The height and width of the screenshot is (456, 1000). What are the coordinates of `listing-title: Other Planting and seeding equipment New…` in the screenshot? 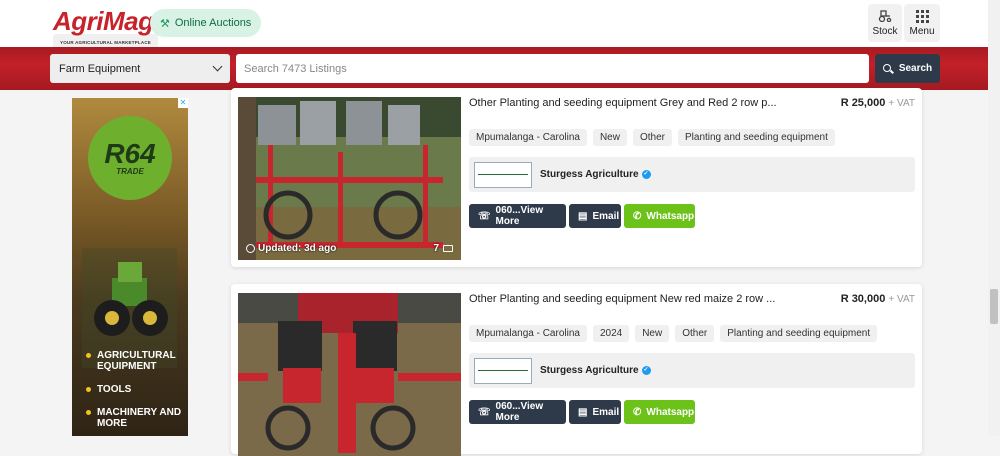 It's located at (622, 299).